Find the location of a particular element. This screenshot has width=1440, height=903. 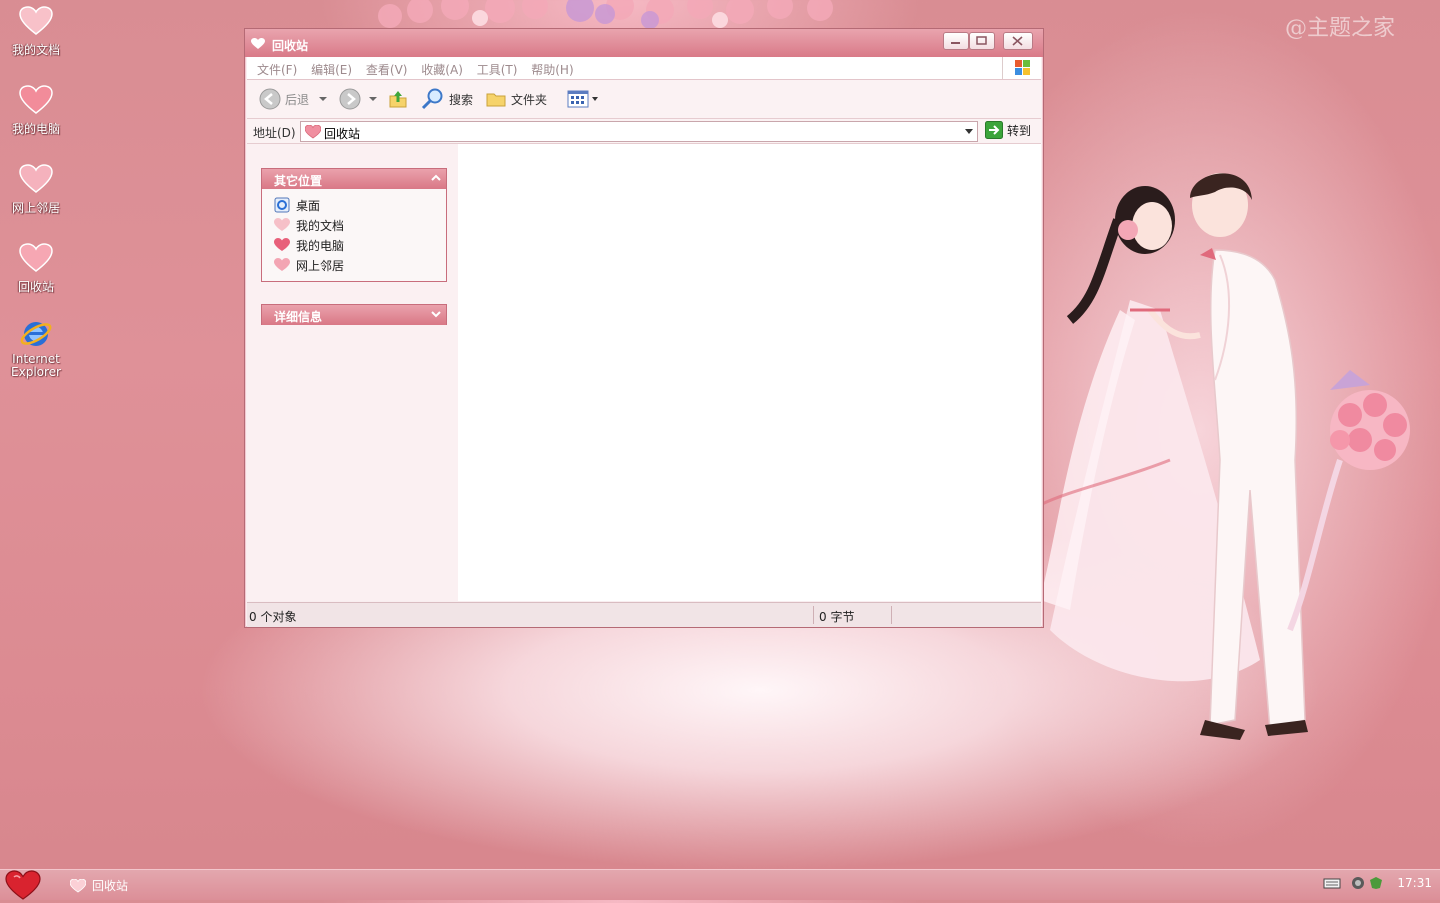

search-icon is located at coordinates (432, 99).